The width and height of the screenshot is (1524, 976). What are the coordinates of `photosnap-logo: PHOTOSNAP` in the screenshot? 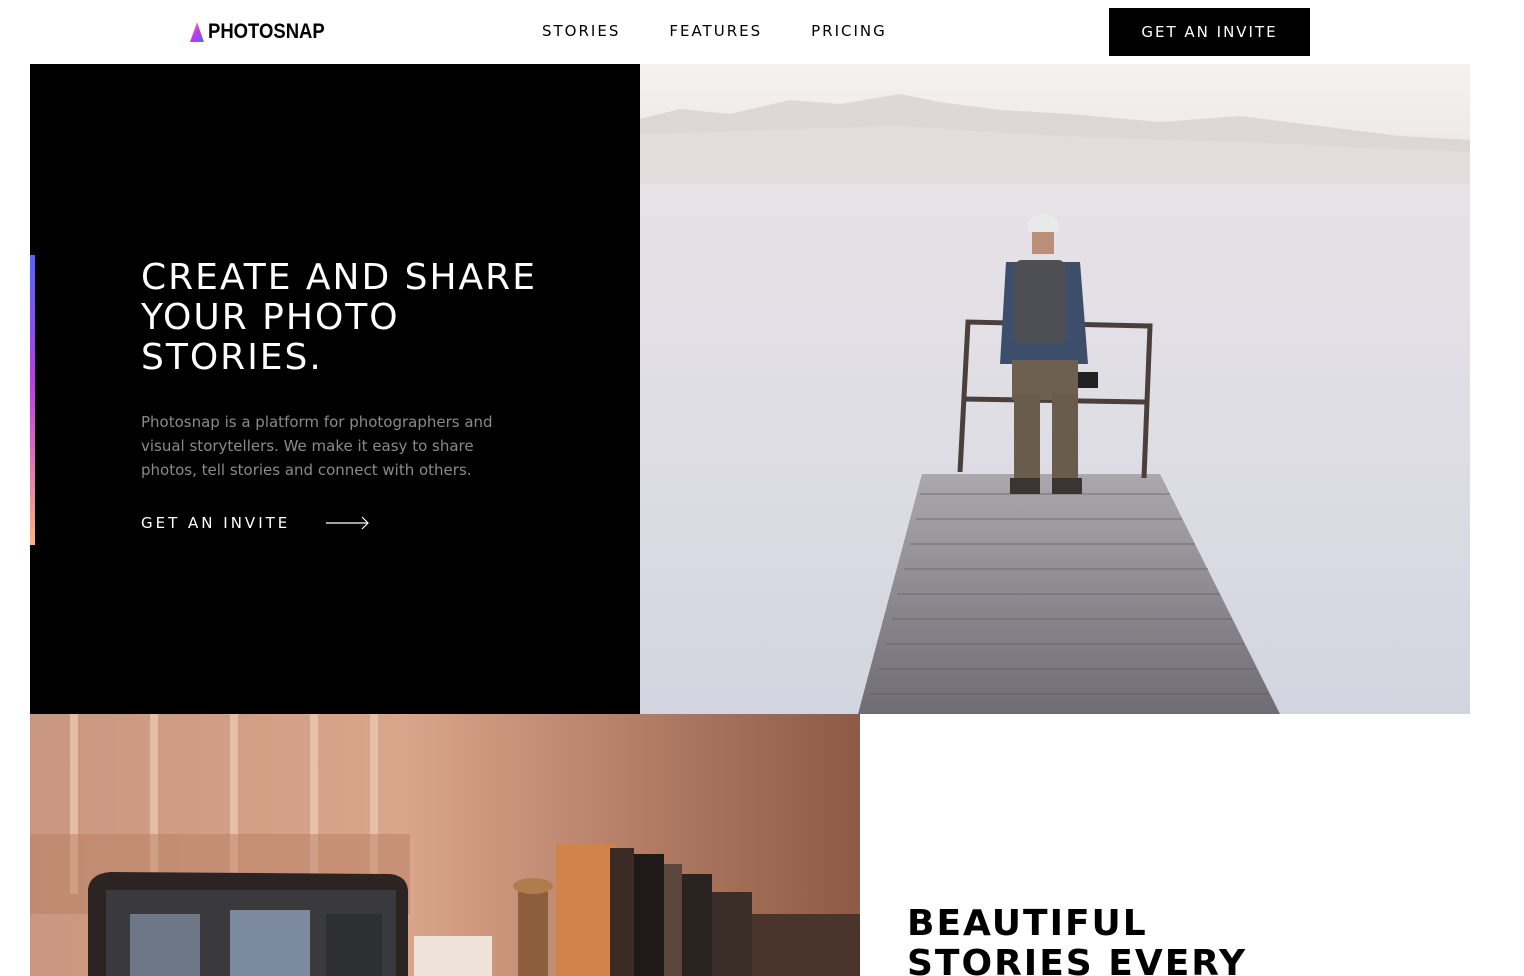 It's located at (265, 32).